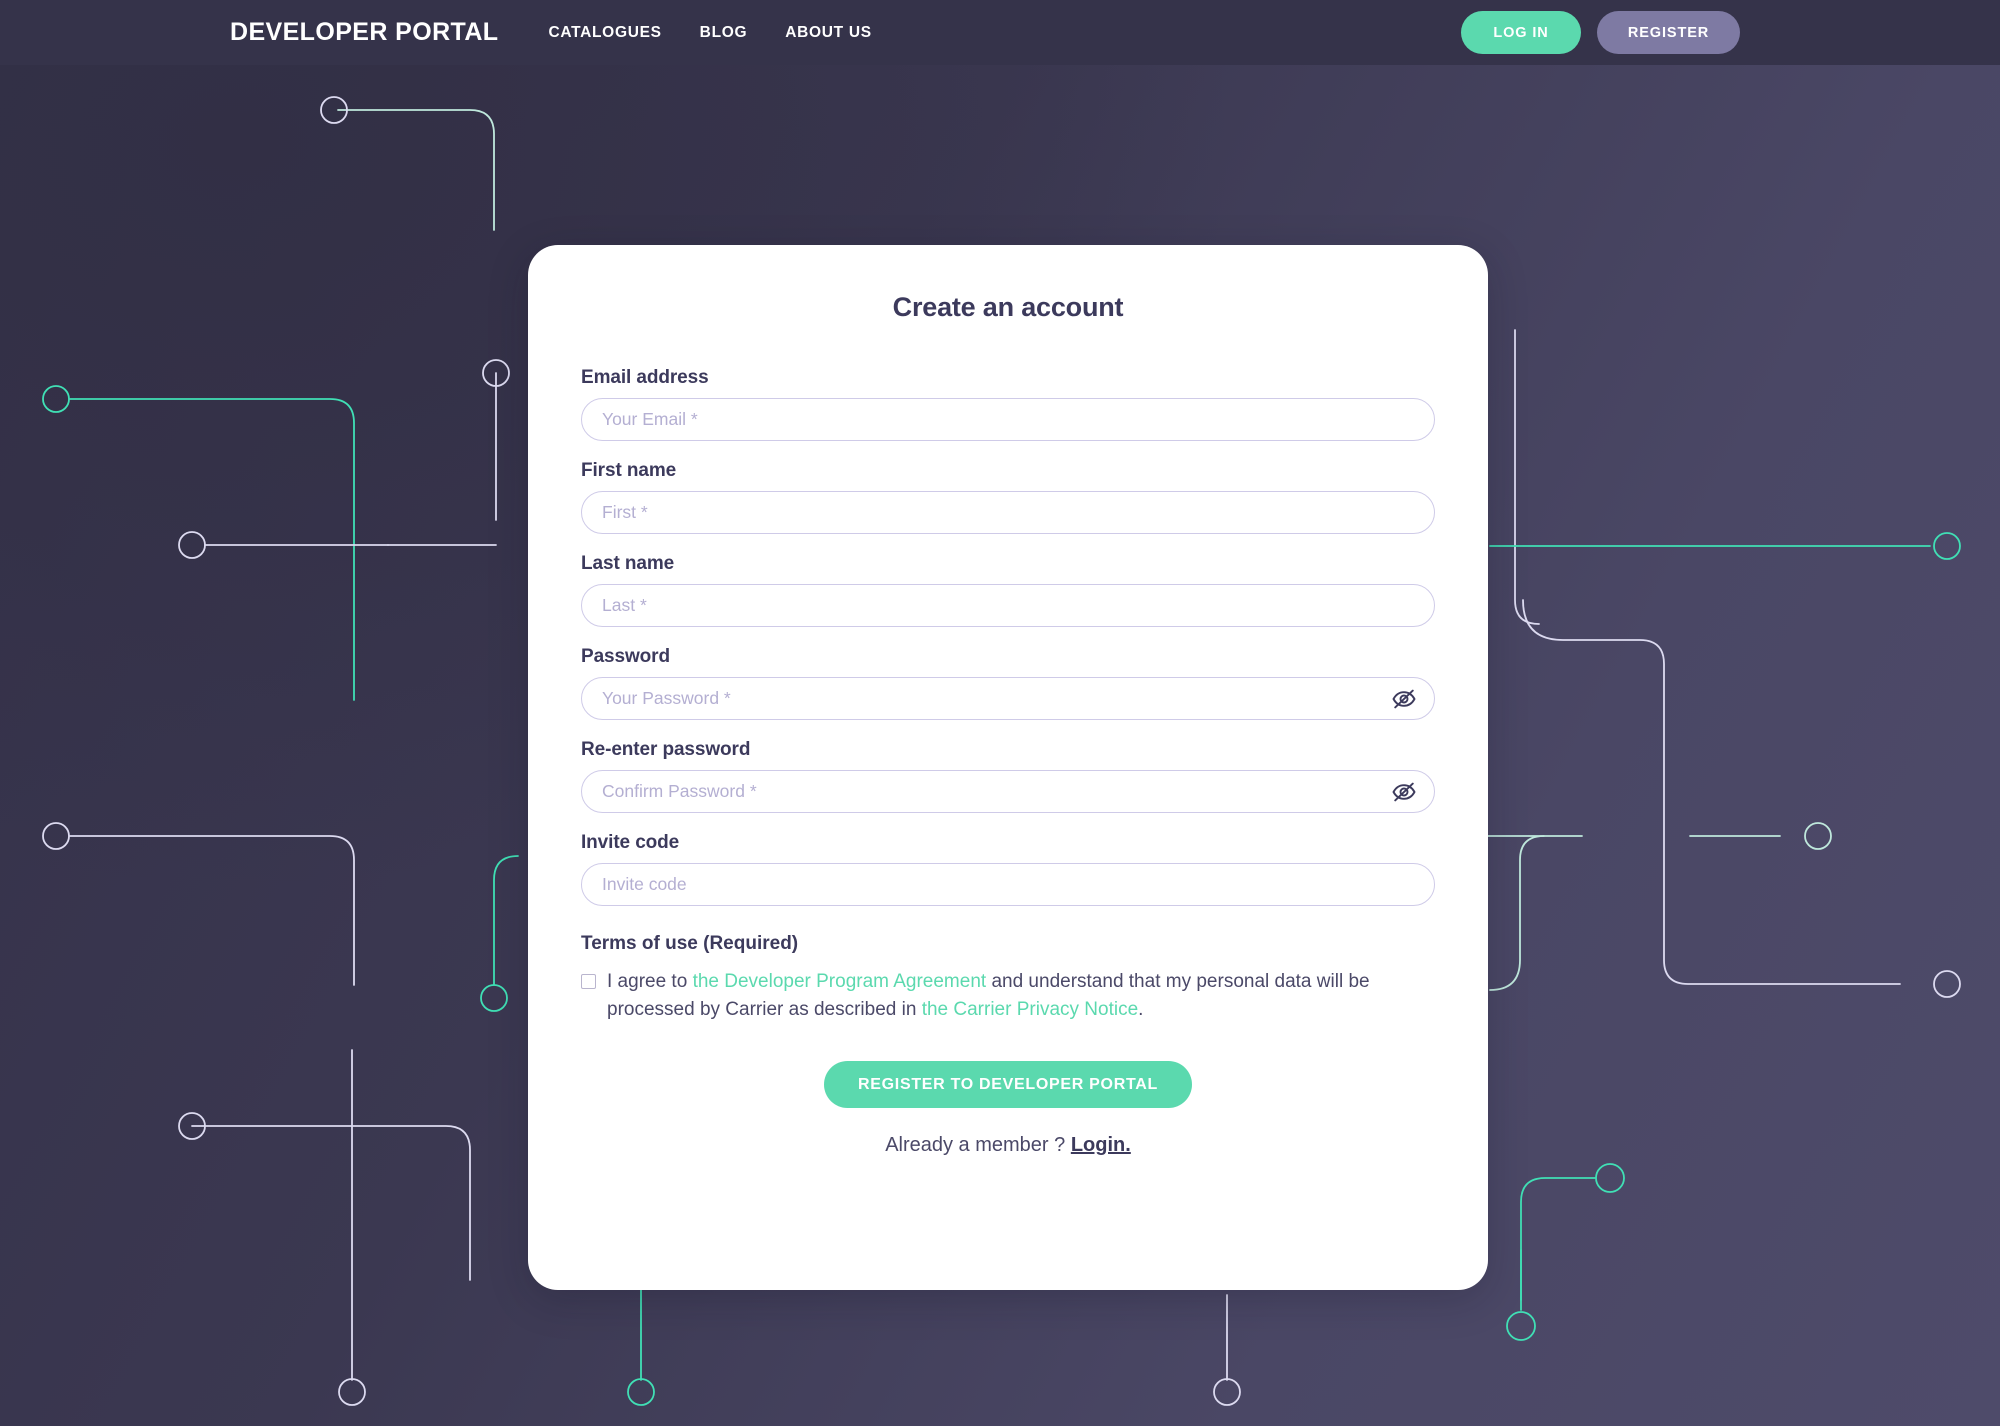 The width and height of the screenshot is (2000, 1426). I want to click on field-group-password: Password, so click(1008, 683).